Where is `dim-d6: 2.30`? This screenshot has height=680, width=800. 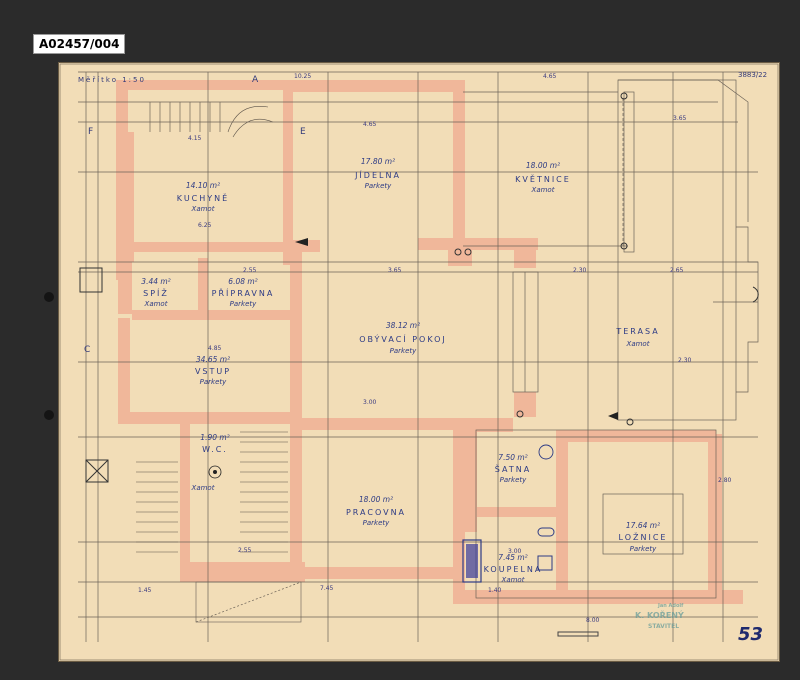
dim-d6: 2.30 is located at coordinates (580, 270).